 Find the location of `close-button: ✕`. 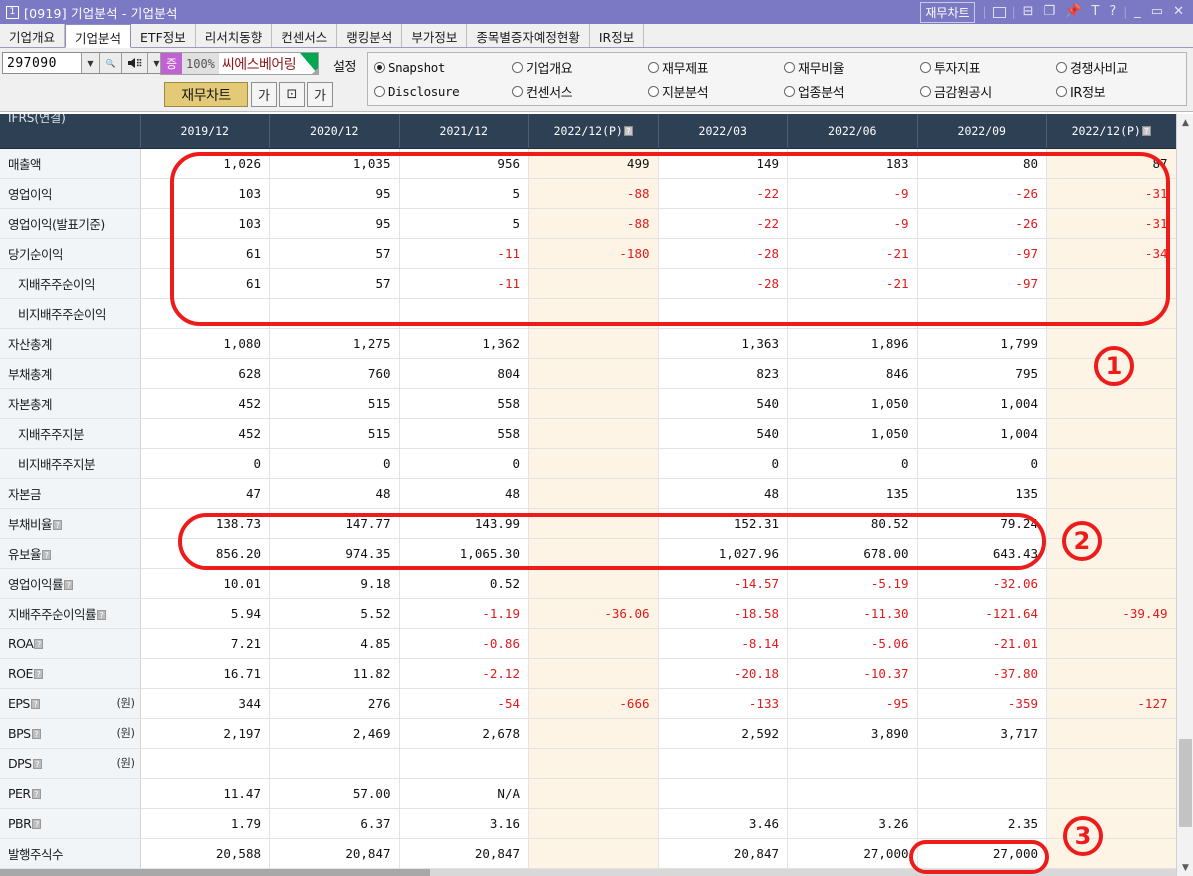

close-button: ✕ is located at coordinates (1178, 12).